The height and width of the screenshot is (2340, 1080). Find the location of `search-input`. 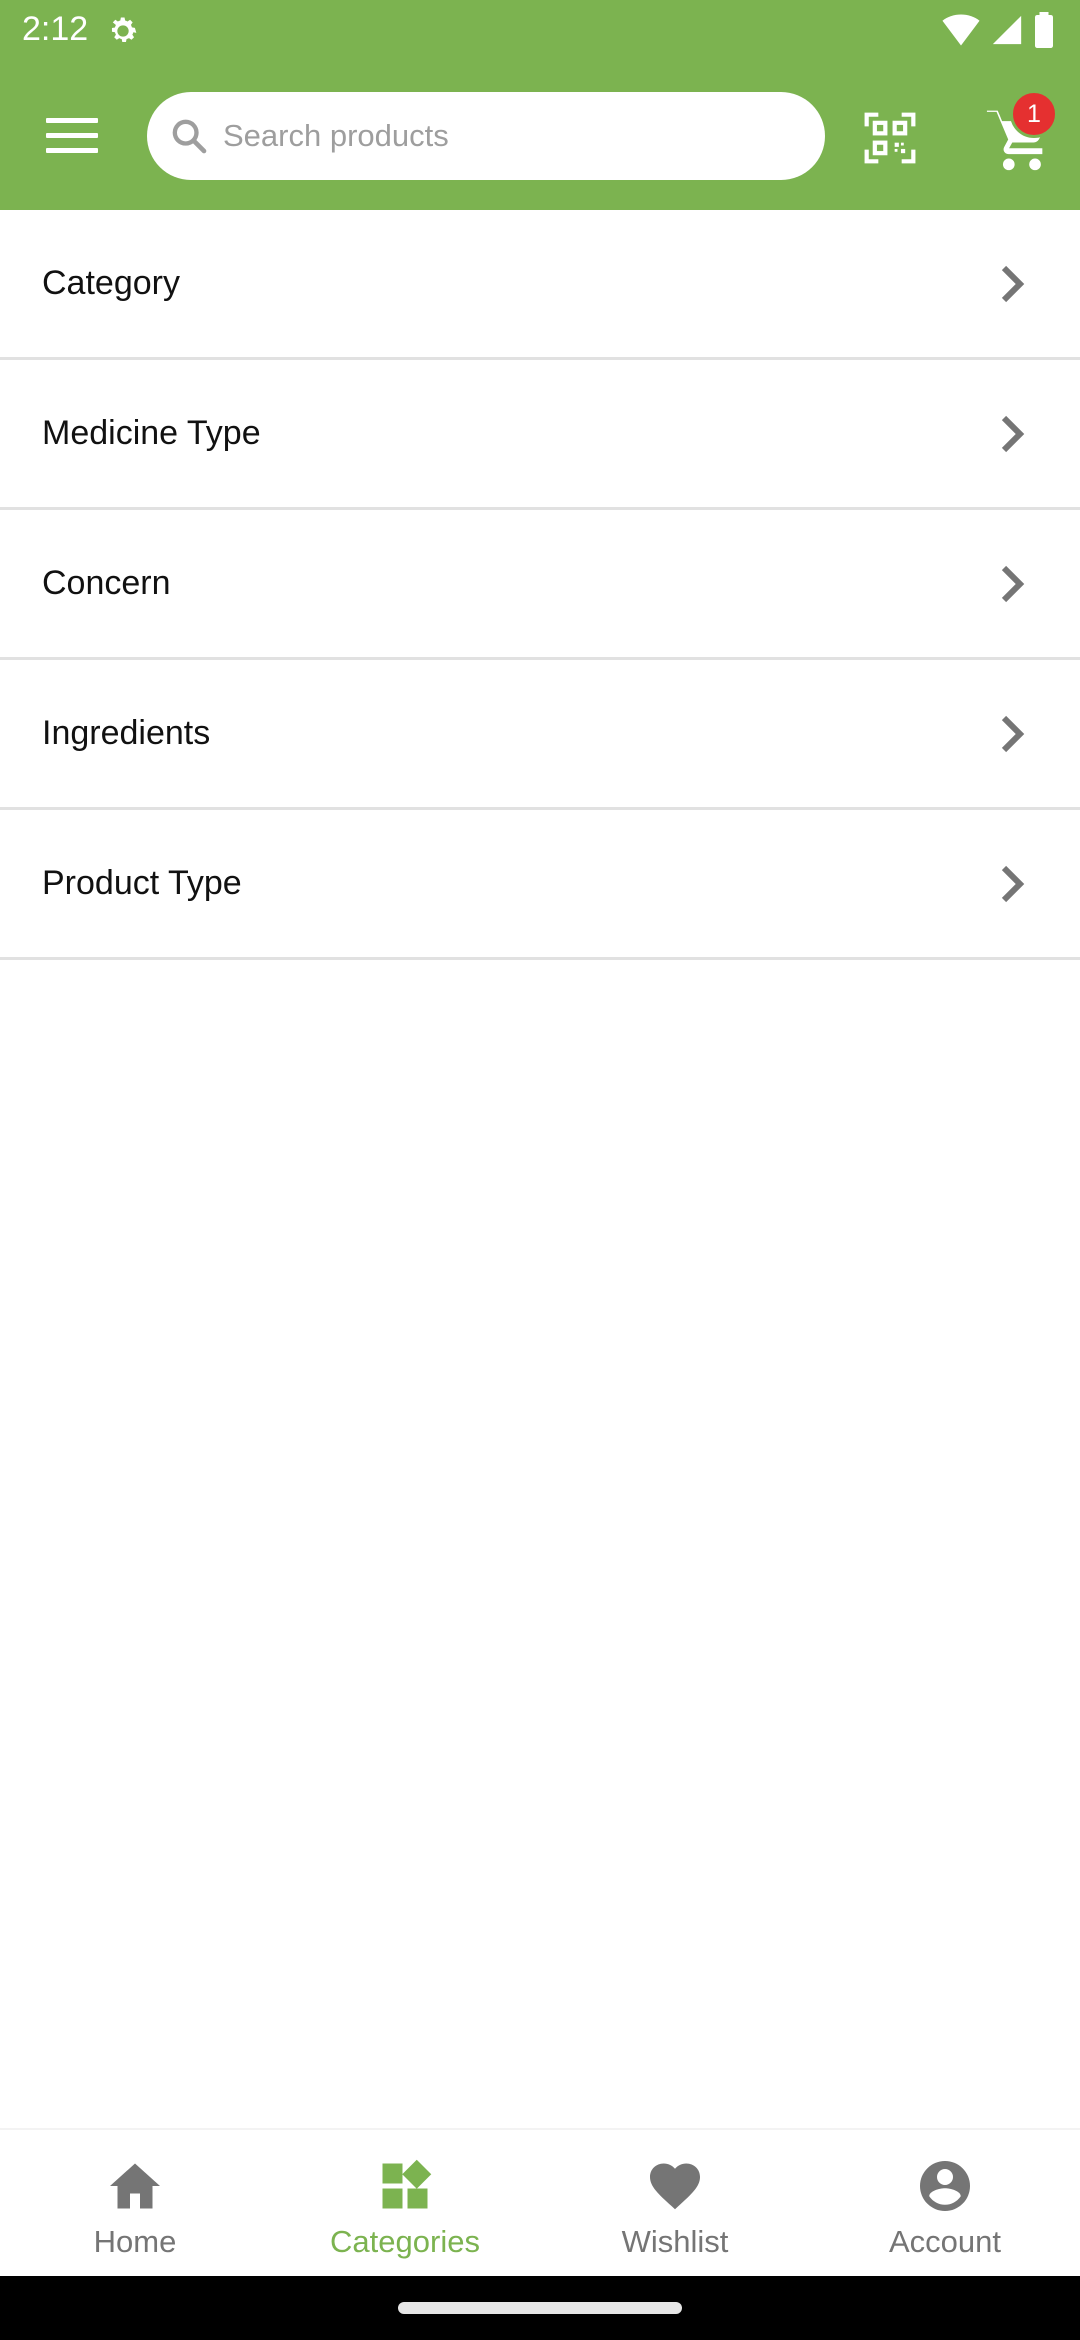

search-input is located at coordinates (503, 136).